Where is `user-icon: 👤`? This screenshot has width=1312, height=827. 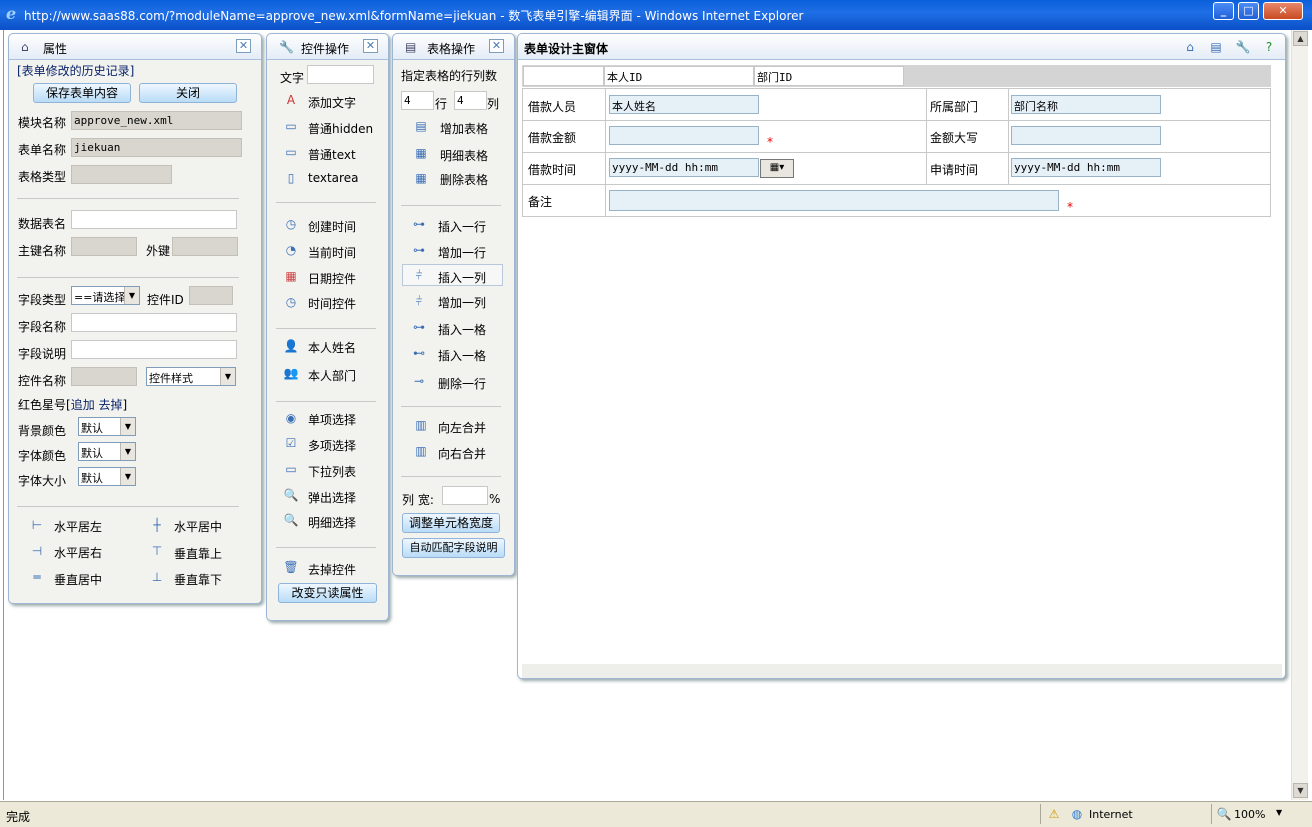 user-icon: 👤 is located at coordinates (291, 346).